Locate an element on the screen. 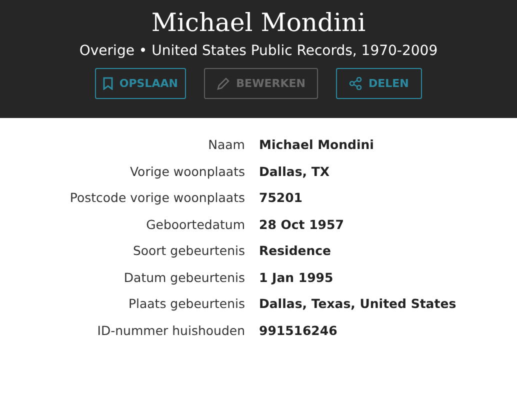 Image resolution: width=517 pixels, height=413 pixels. field-label: Soort gebeurtenis is located at coordinates (188, 251).